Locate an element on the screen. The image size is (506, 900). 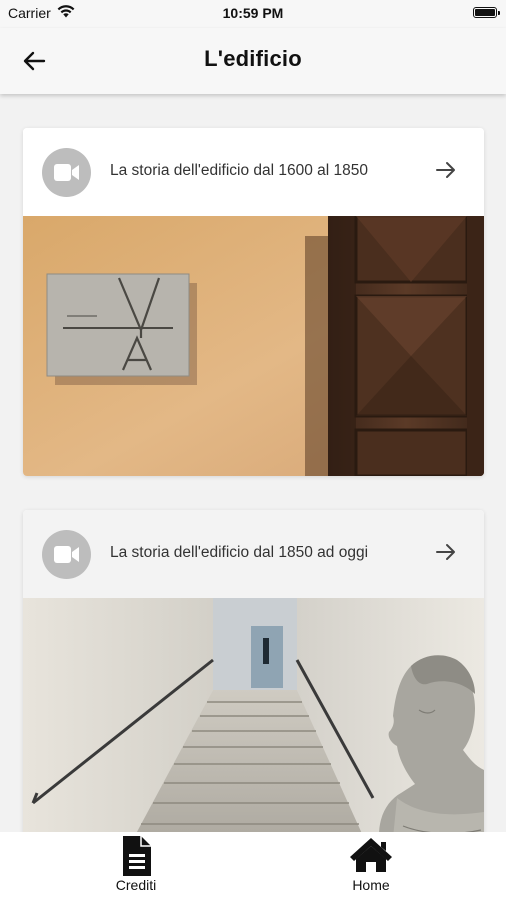
tab-crediti: Crediti is located at coordinates (136, 866).